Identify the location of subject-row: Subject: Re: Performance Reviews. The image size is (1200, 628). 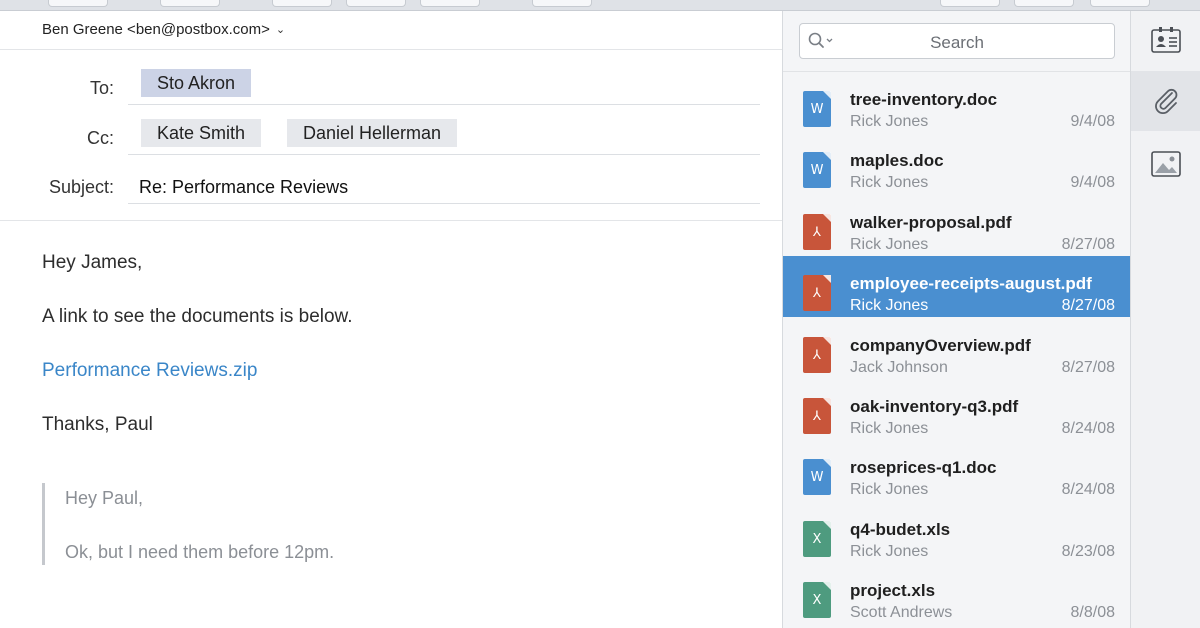
(391, 186).